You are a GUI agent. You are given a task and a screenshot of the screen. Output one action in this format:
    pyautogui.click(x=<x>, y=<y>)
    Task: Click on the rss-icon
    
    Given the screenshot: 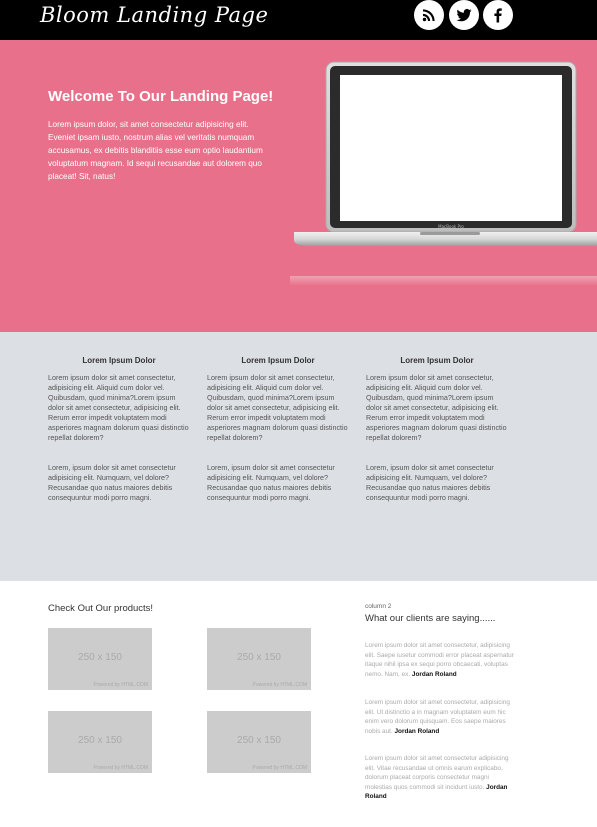 What is the action you would take?
    pyautogui.click(x=428, y=15)
    